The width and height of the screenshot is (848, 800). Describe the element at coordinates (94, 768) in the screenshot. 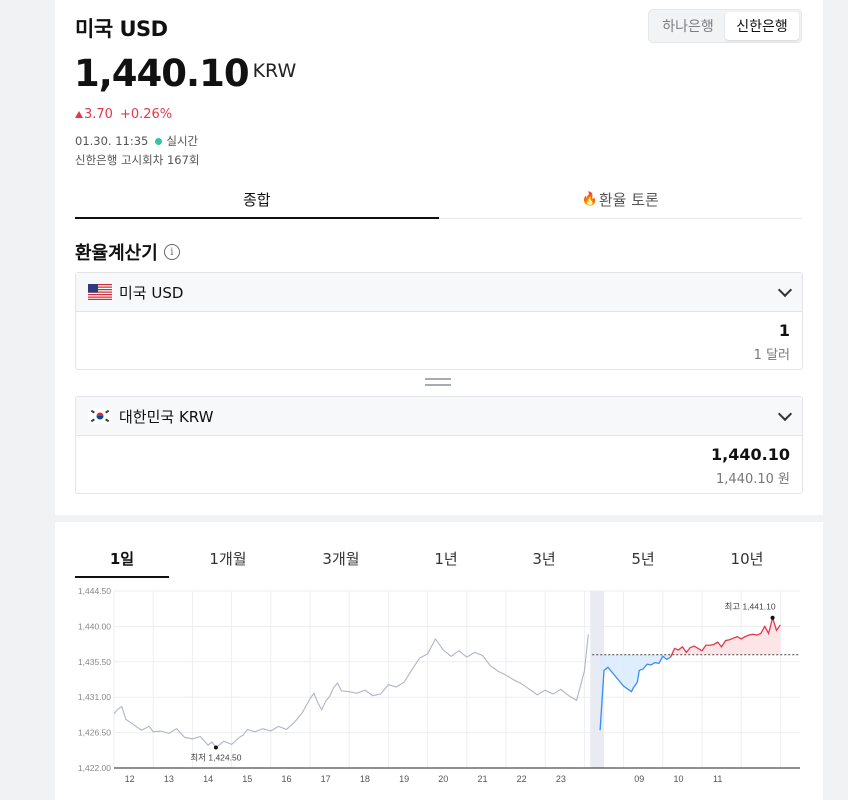

I see `y-tick-label: 1,422.00` at that location.